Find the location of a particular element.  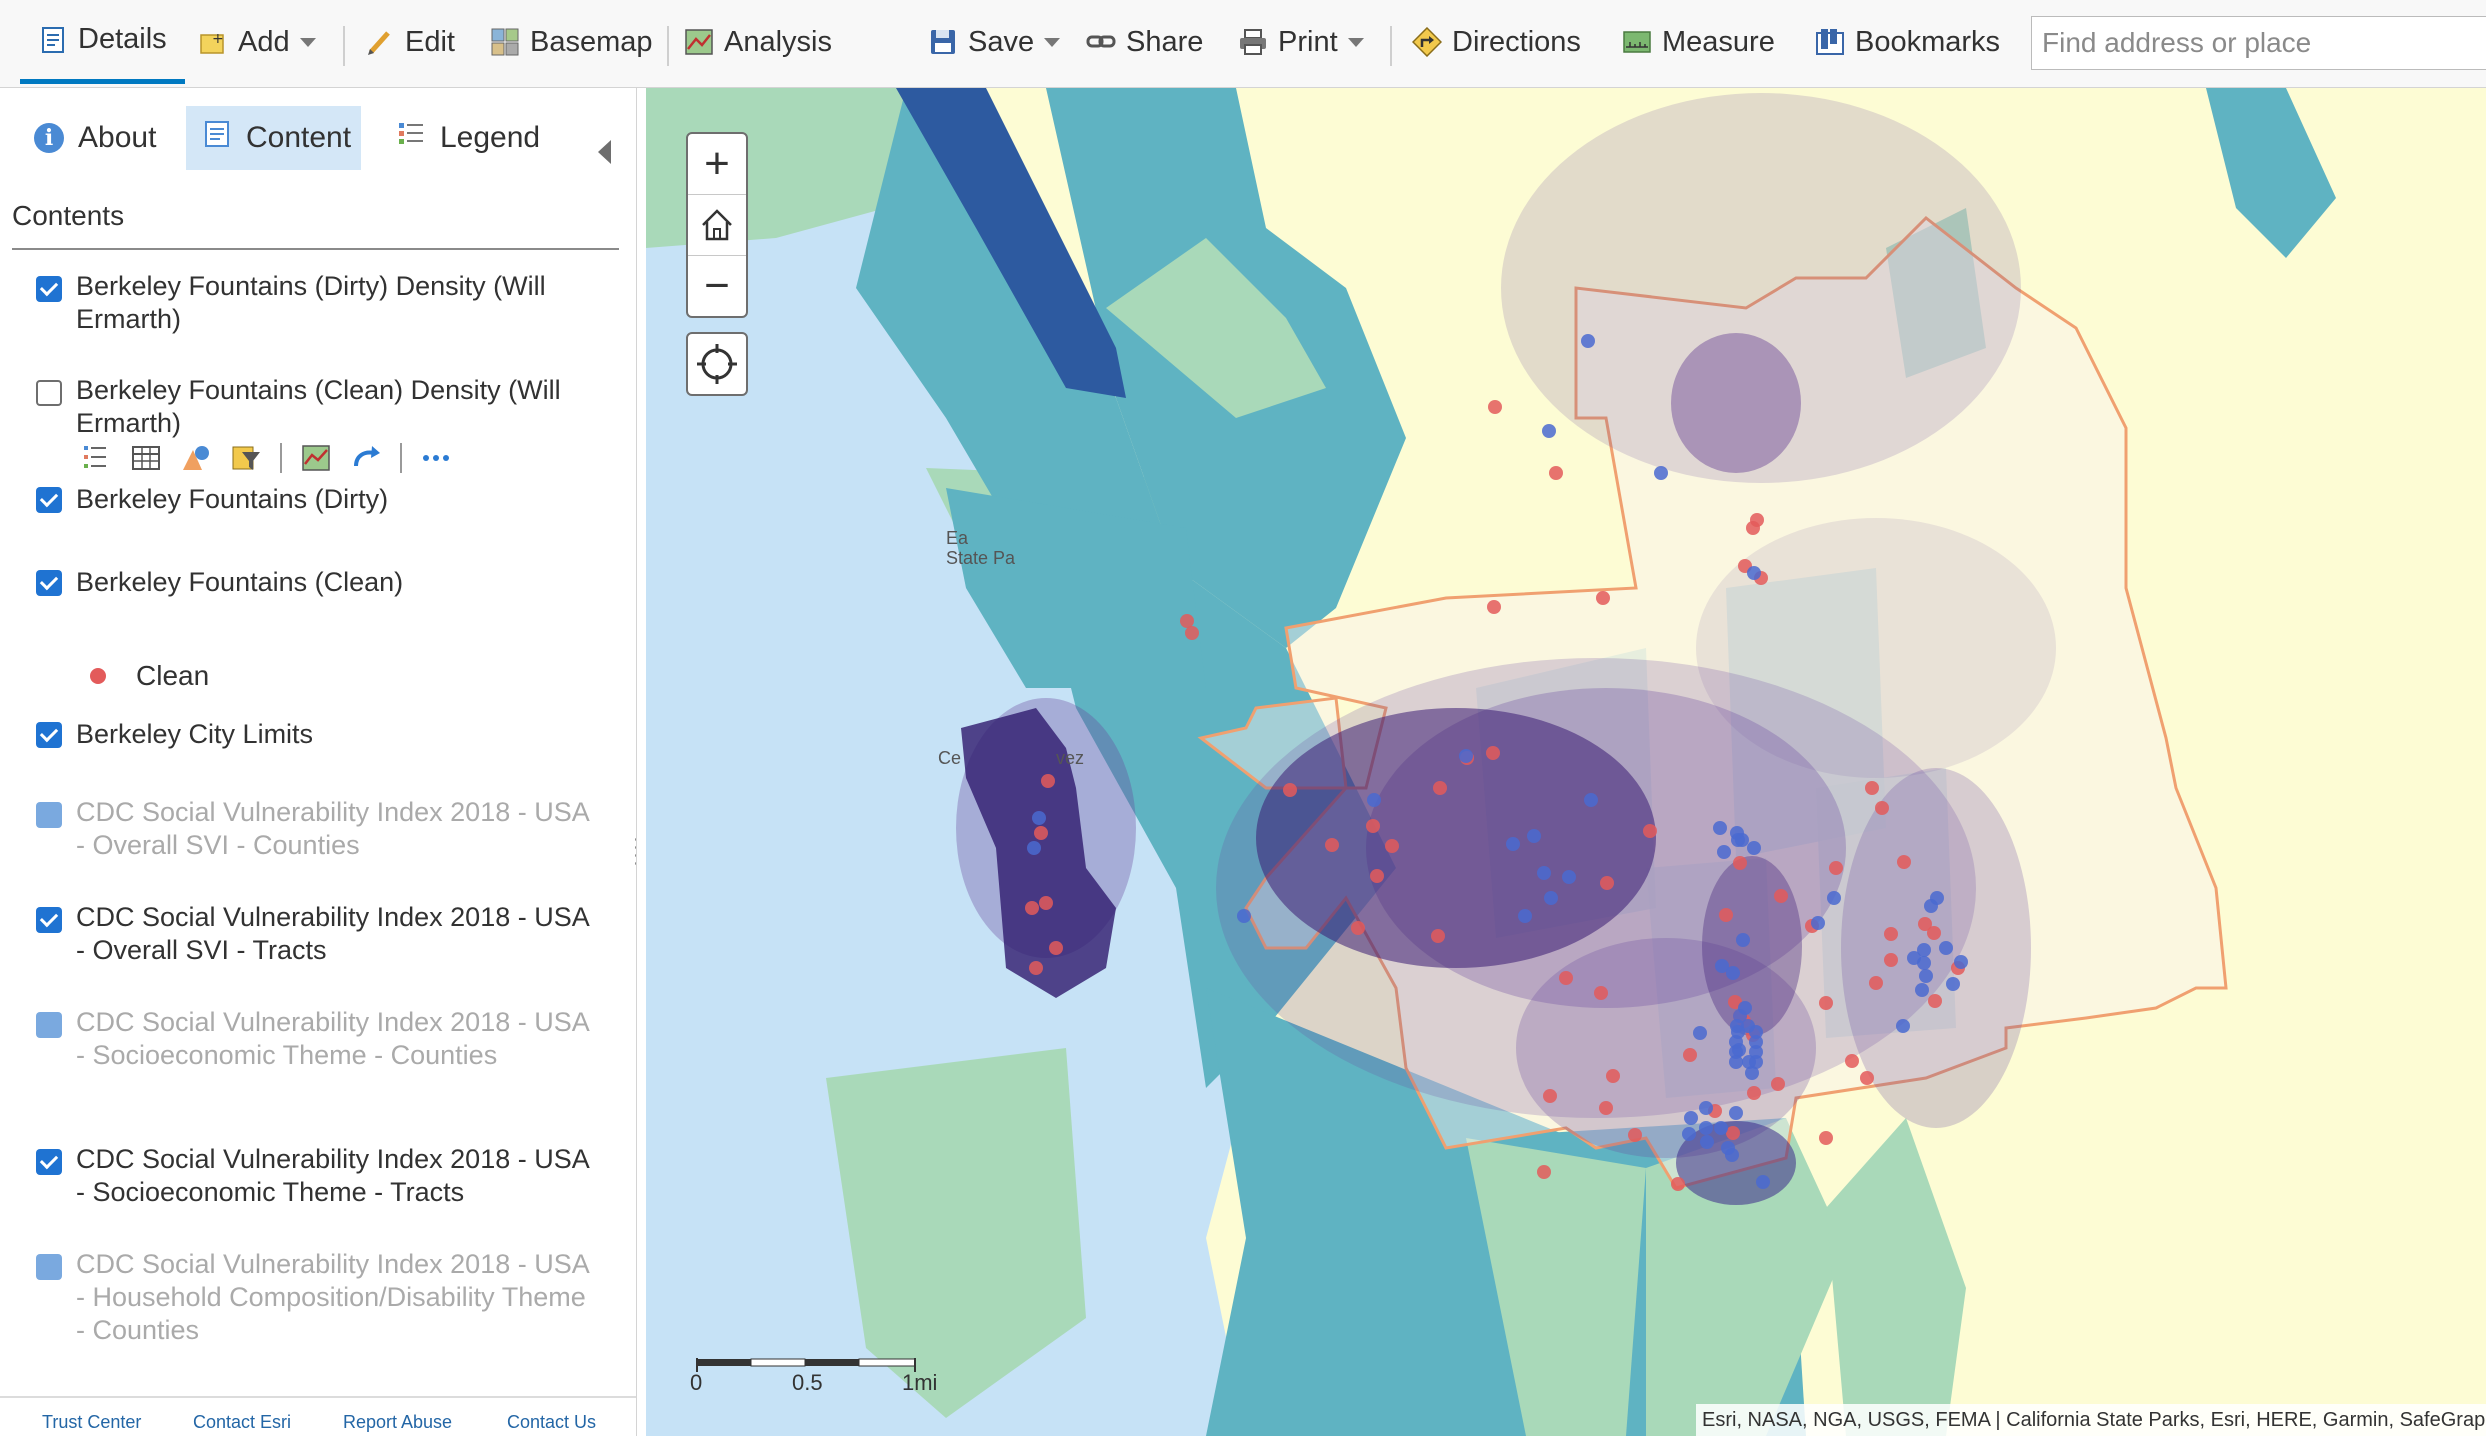

zoom-out-button: − is located at coordinates (717, 286).